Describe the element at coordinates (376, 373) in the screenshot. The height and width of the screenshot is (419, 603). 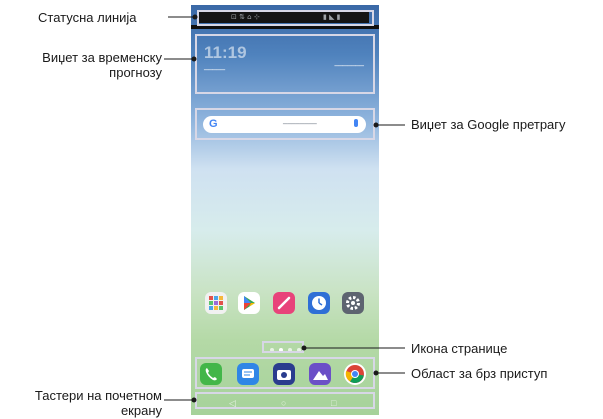
I see `leader-dot-quick-access` at that location.